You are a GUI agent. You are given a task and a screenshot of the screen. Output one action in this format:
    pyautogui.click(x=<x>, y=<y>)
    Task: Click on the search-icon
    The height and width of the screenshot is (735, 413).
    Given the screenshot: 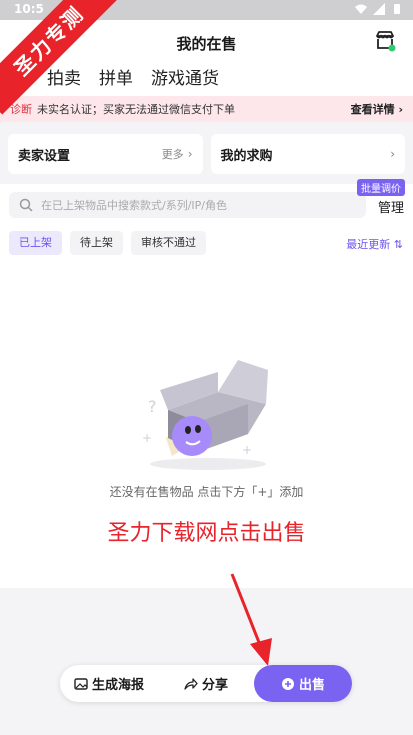 What is the action you would take?
    pyautogui.click(x=26, y=205)
    